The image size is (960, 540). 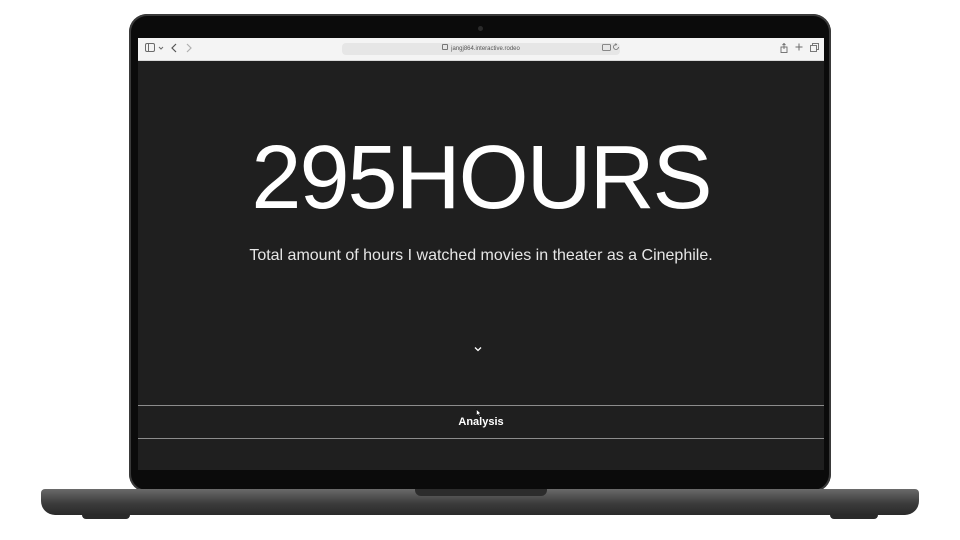 What do you see at coordinates (479, 410) in the screenshot?
I see `cursor-icon` at bounding box center [479, 410].